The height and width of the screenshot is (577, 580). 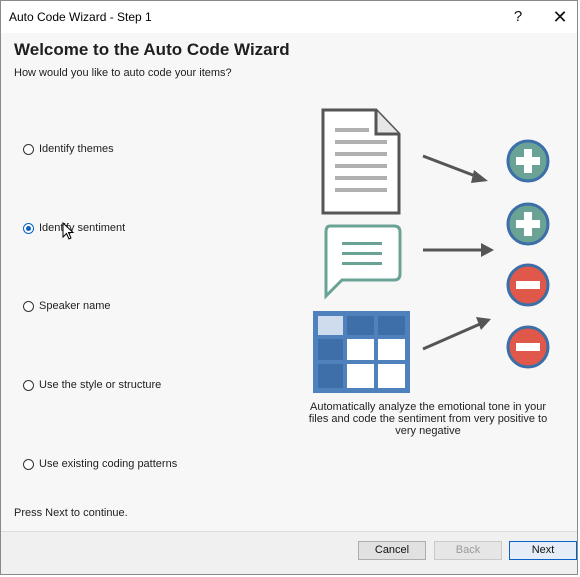 What do you see at coordinates (28, 306) in the screenshot?
I see `radio-speaker-name` at bounding box center [28, 306].